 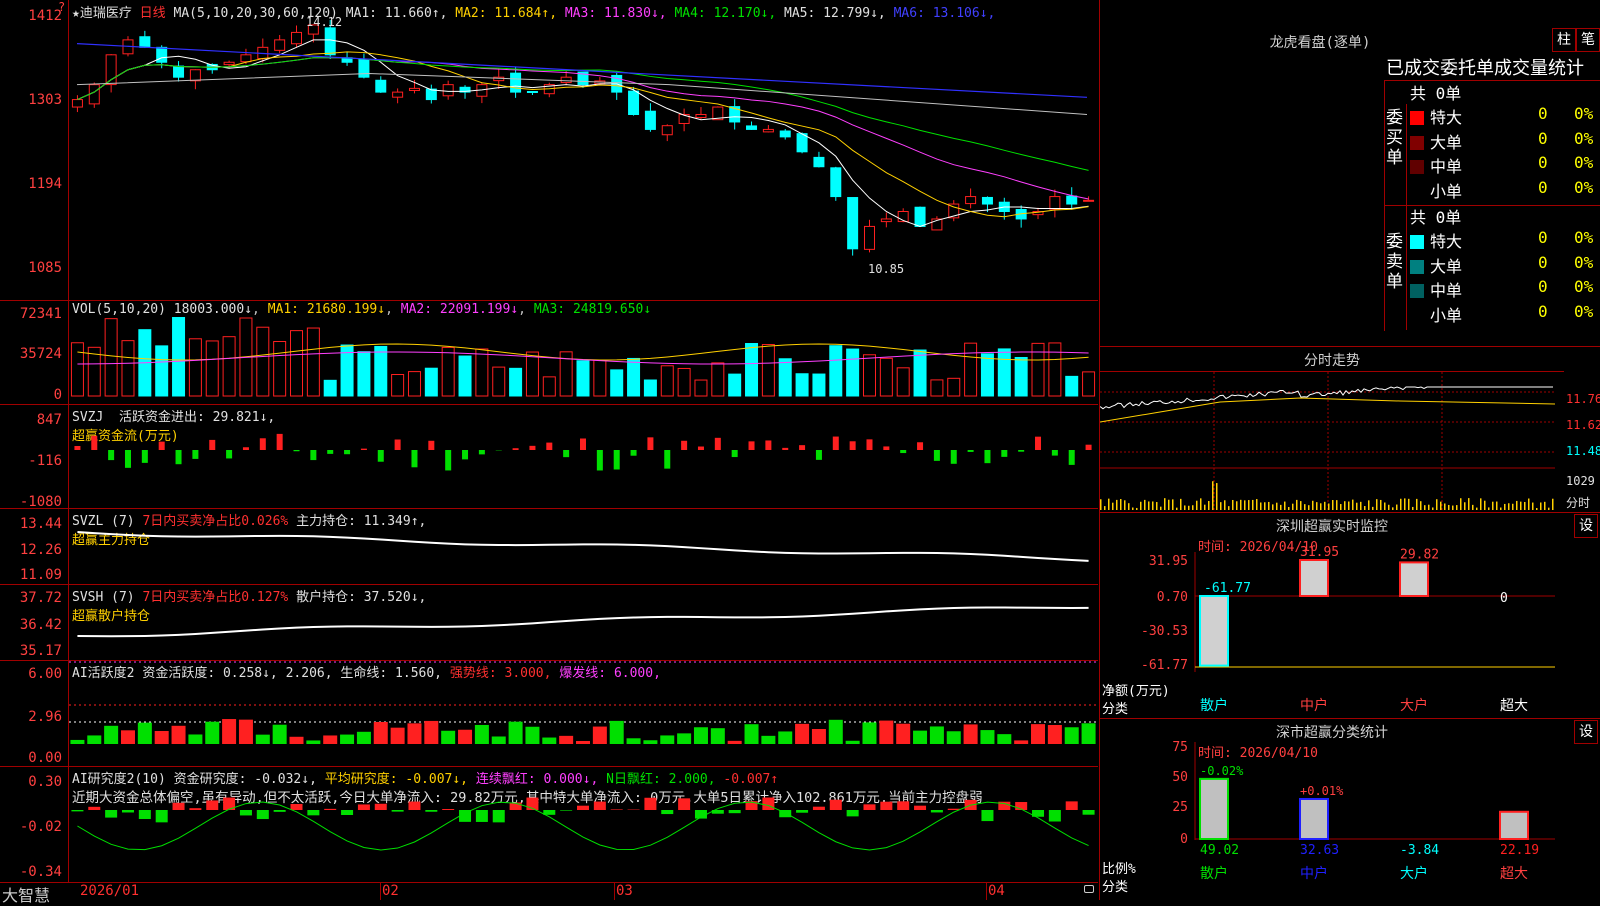 What do you see at coordinates (1089, 889) in the screenshot?
I see `lock-icon` at bounding box center [1089, 889].